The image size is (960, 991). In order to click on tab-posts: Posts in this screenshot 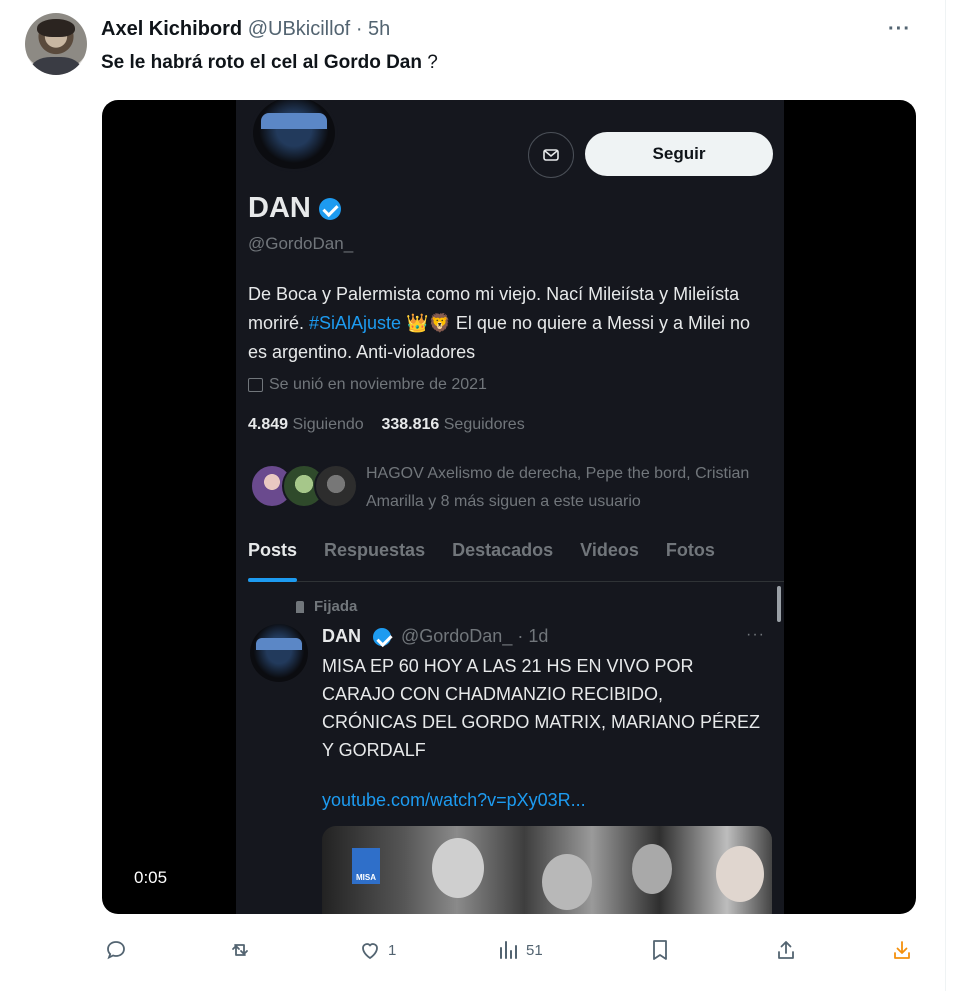, I will do `click(273, 559)`.